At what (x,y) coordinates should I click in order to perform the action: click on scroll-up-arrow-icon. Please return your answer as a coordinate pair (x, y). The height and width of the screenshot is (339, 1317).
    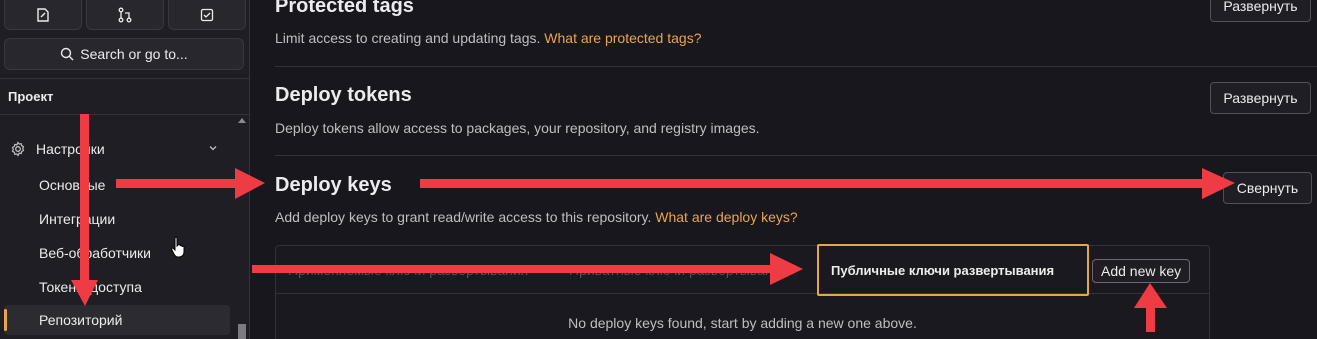
    Looking at the image, I should click on (242, 120).